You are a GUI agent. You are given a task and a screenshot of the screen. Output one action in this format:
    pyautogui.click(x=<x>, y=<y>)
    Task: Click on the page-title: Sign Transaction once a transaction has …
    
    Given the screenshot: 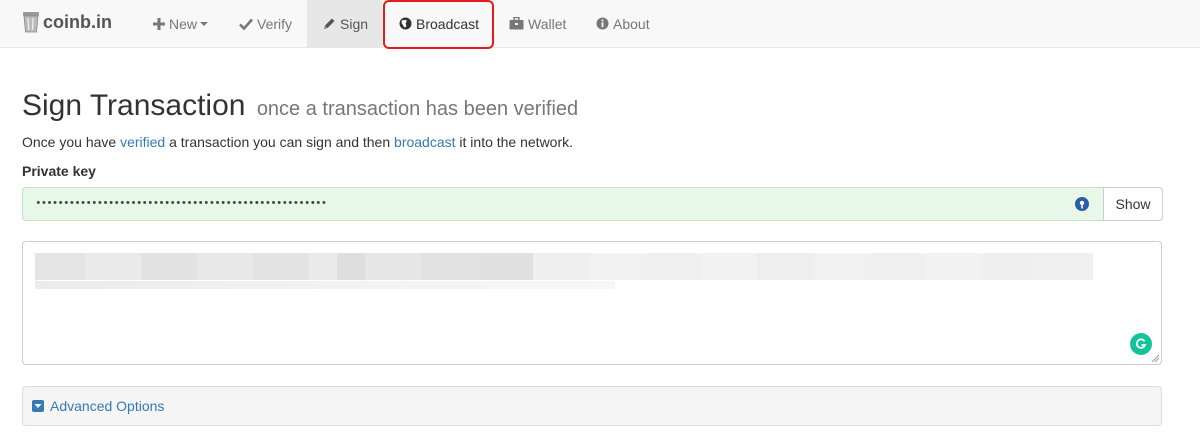 What is the action you would take?
    pyautogui.click(x=300, y=107)
    